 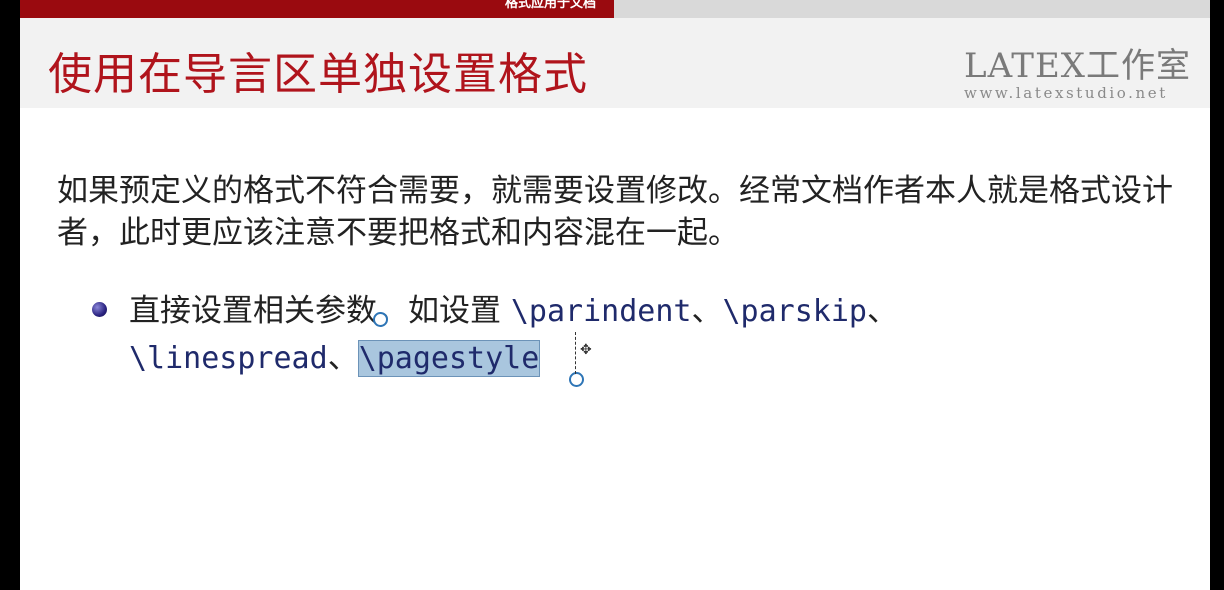 I want to click on text-caret, so click(x=576, y=353).